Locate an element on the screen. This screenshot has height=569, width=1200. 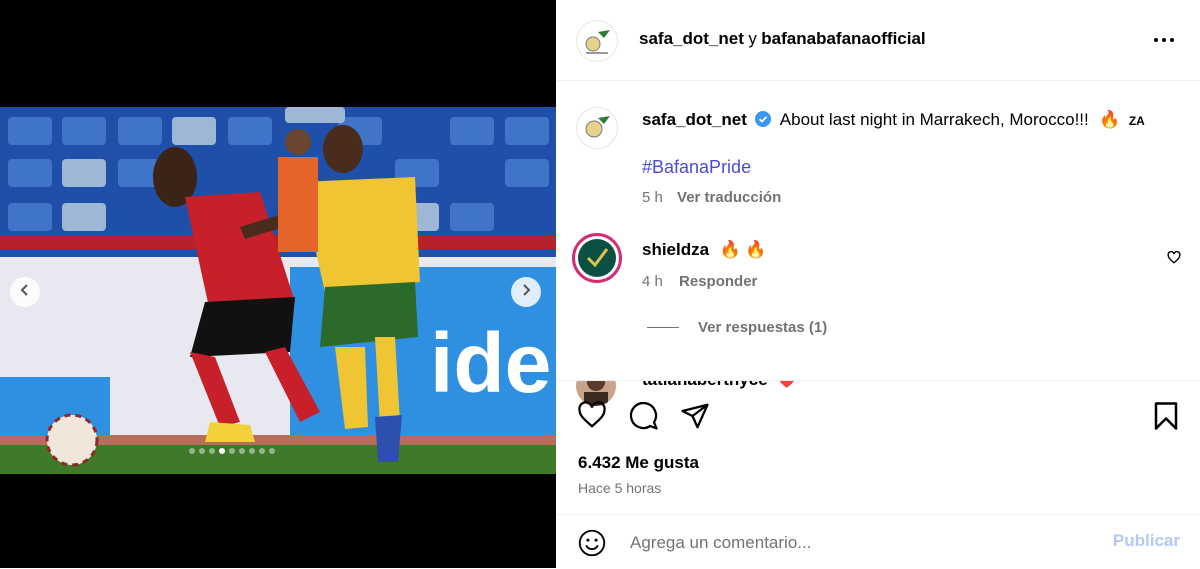
safa-avatar is located at coordinates (597, 41).